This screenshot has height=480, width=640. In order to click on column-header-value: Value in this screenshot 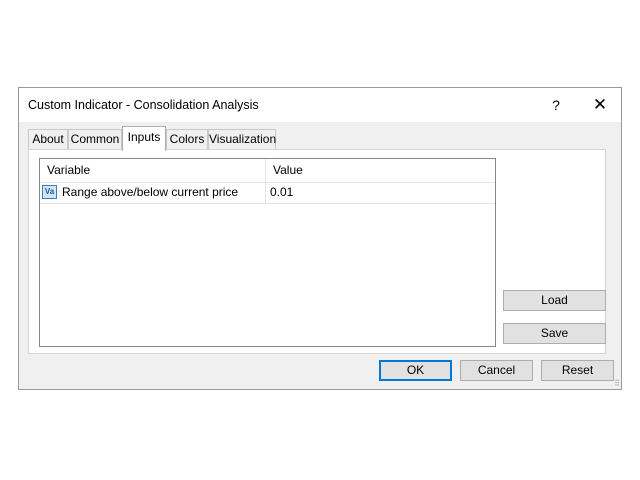, I will do `click(380, 170)`.